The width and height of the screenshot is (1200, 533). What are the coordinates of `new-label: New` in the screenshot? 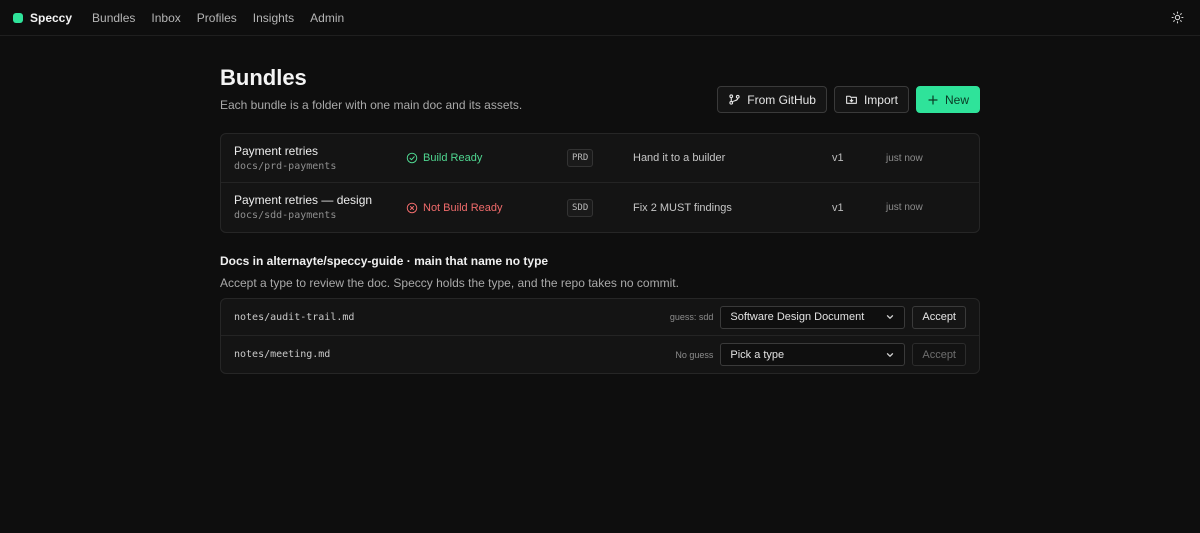 It's located at (956, 99).